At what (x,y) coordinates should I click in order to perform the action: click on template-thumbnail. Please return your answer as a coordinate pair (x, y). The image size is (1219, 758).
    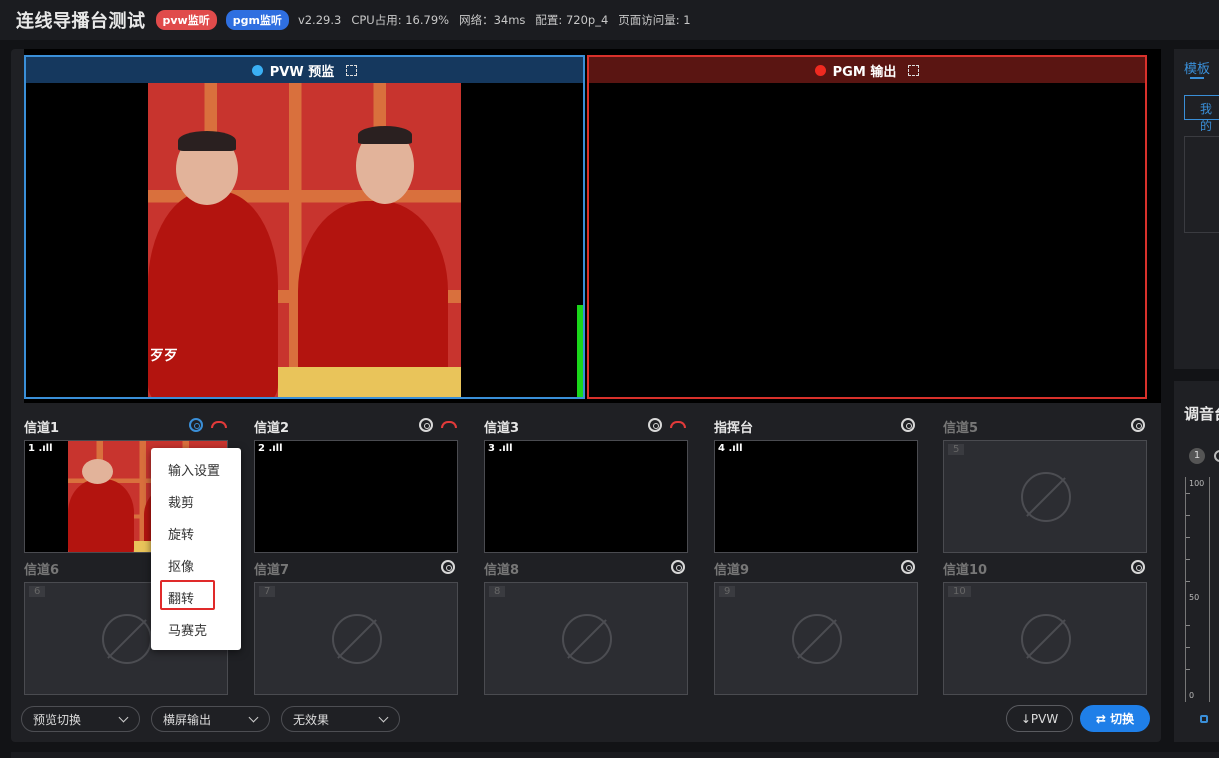
    Looking at the image, I should click on (1201, 184).